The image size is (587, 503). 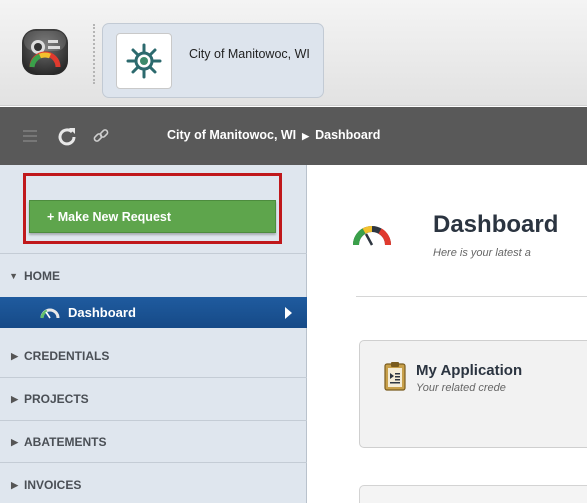 I want to click on make-new-request-button: + Make New Request, so click(x=152, y=216).